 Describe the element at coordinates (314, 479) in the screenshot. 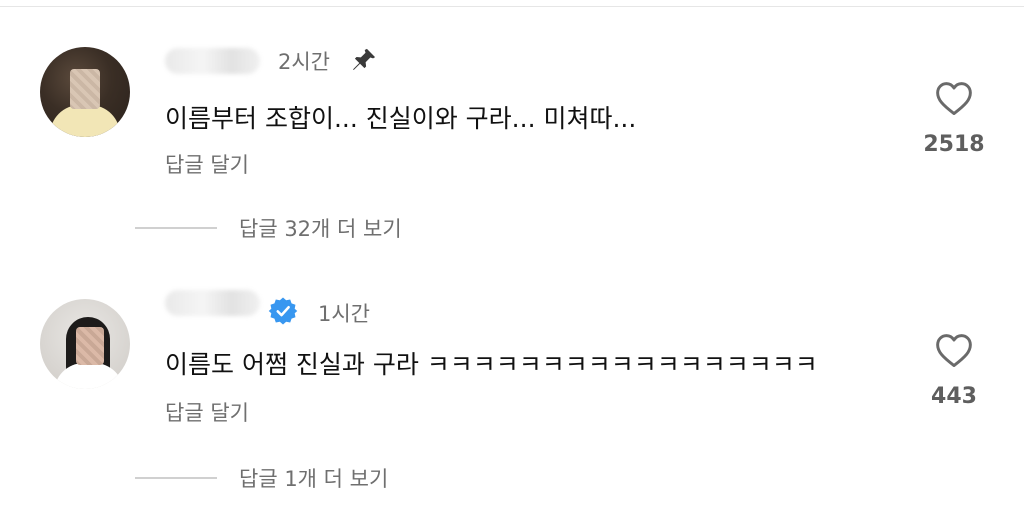

I see `view-more-replies-label: 답글 1개 더 보기` at that location.